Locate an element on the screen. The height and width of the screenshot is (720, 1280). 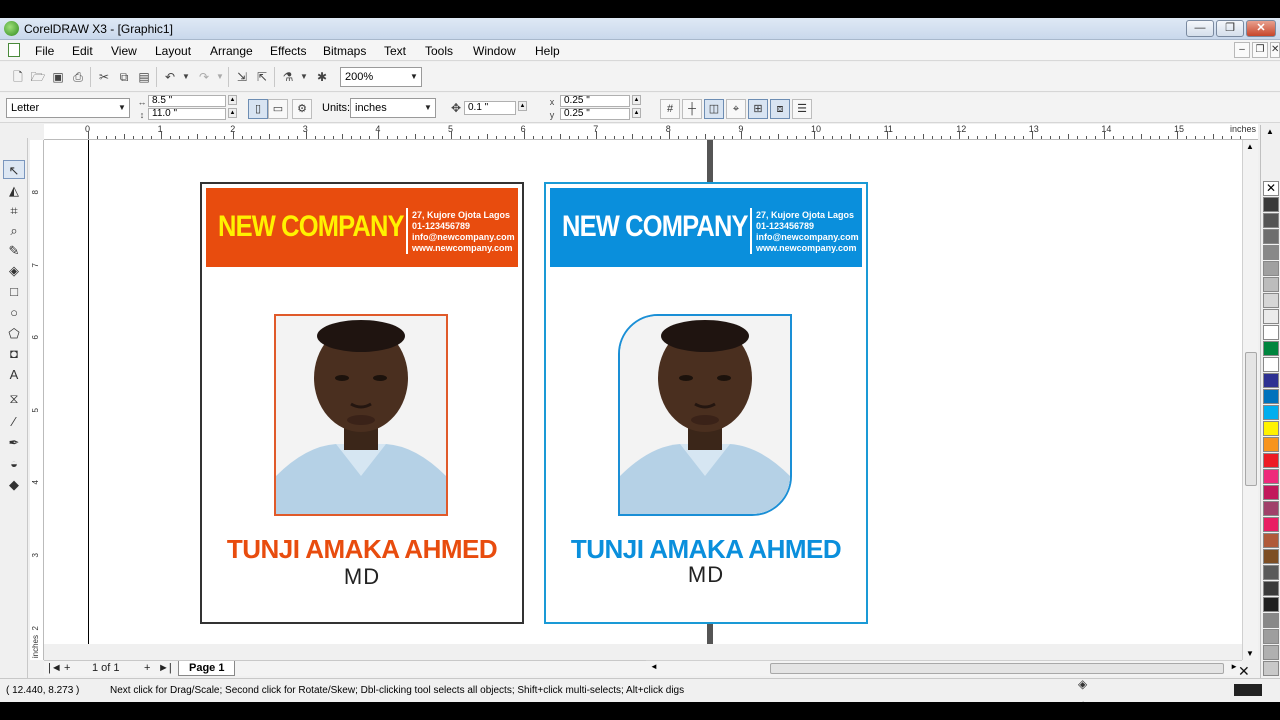
maximize-button: ❐ is located at coordinates (1230, 28).